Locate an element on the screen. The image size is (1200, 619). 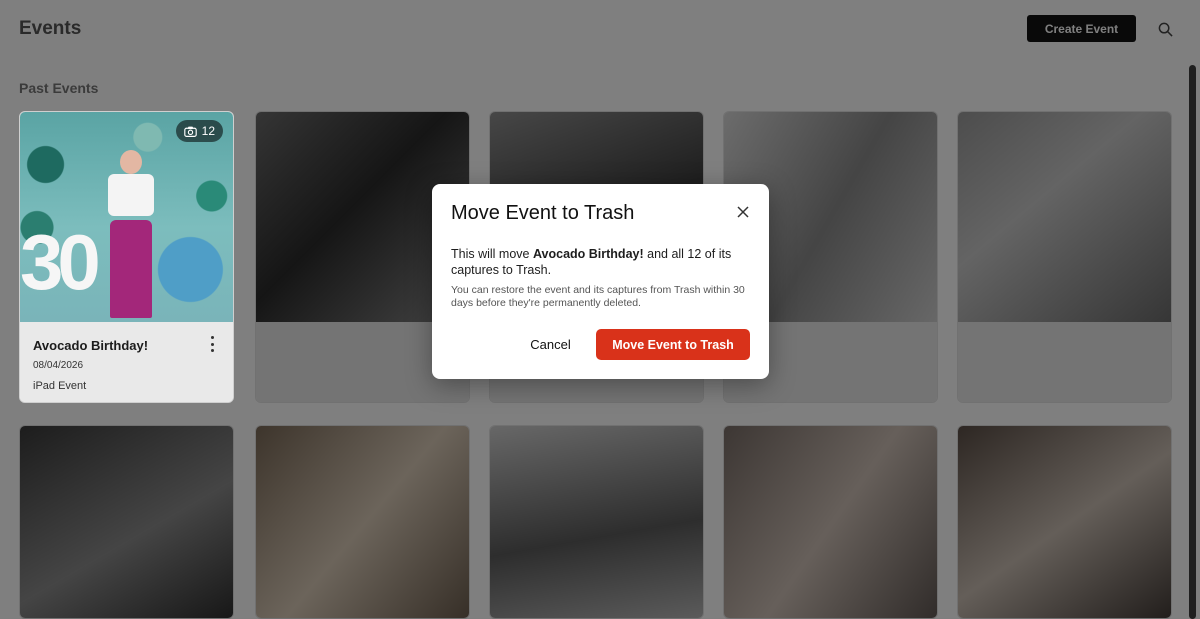
camera-icon is located at coordinates (190, 131).